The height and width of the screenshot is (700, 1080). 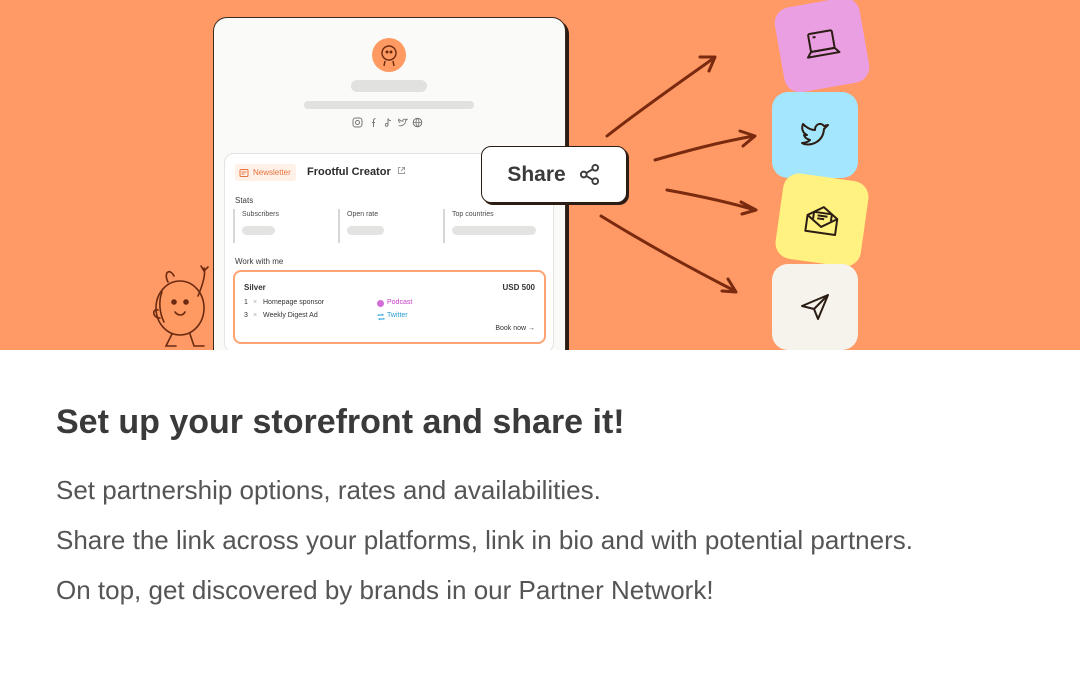 I want to click on tile-send, so click(x=815, y=307).